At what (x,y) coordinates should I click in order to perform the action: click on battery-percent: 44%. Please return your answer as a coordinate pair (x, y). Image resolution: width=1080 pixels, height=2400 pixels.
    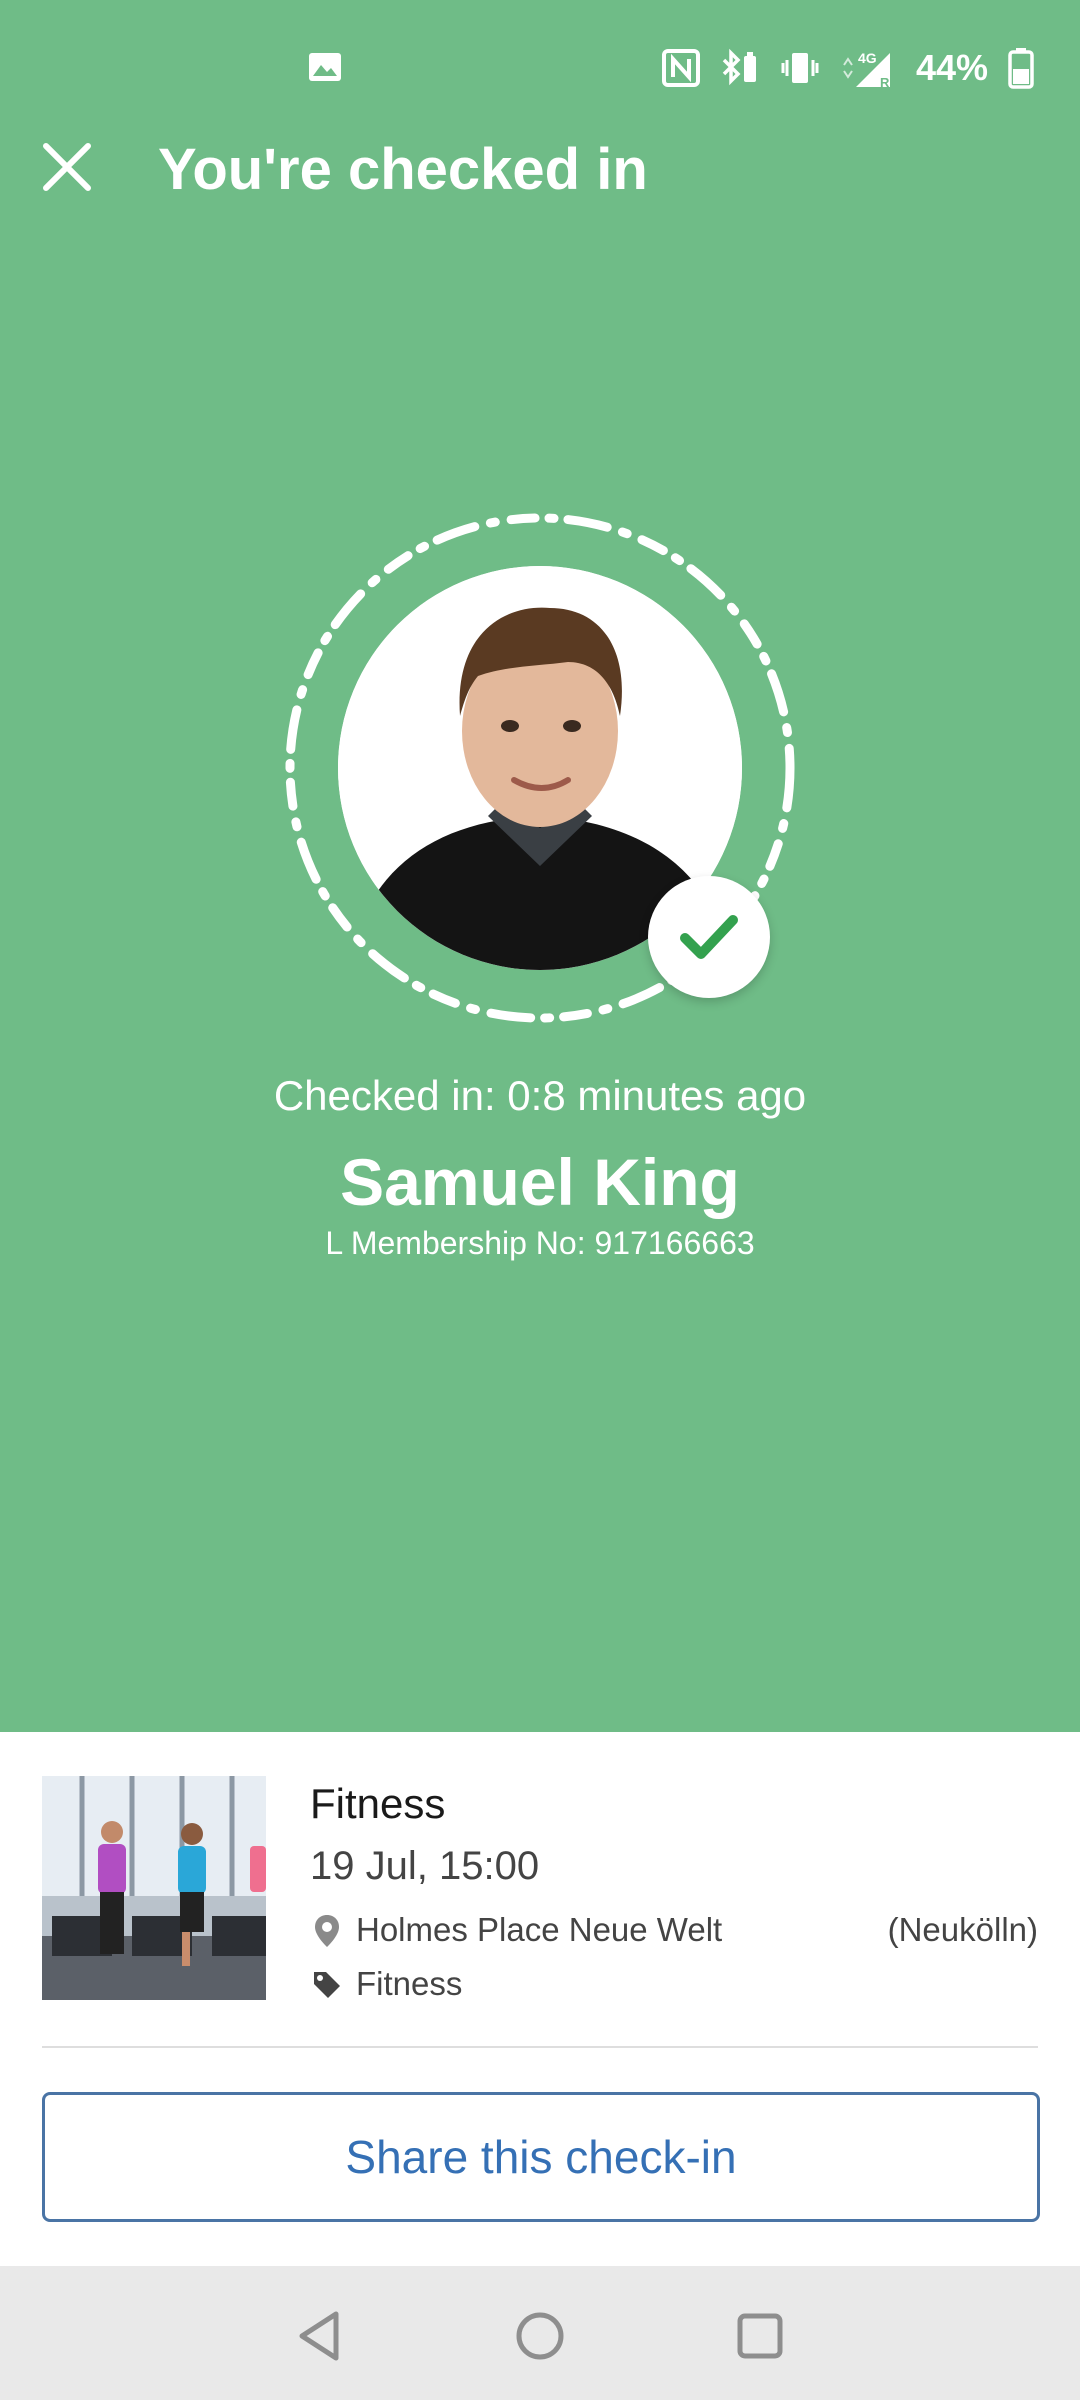
    Looking at the image, I should click on (951, 67).